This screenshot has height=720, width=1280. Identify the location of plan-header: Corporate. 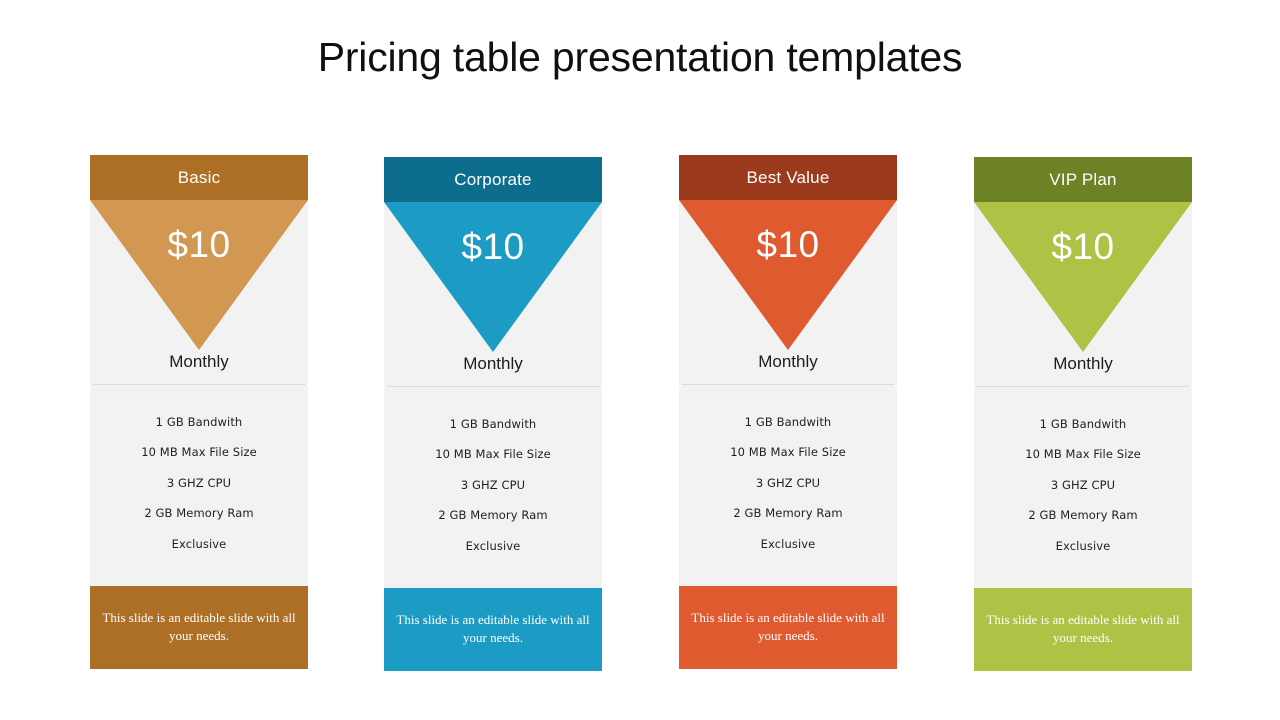
(493, 179).